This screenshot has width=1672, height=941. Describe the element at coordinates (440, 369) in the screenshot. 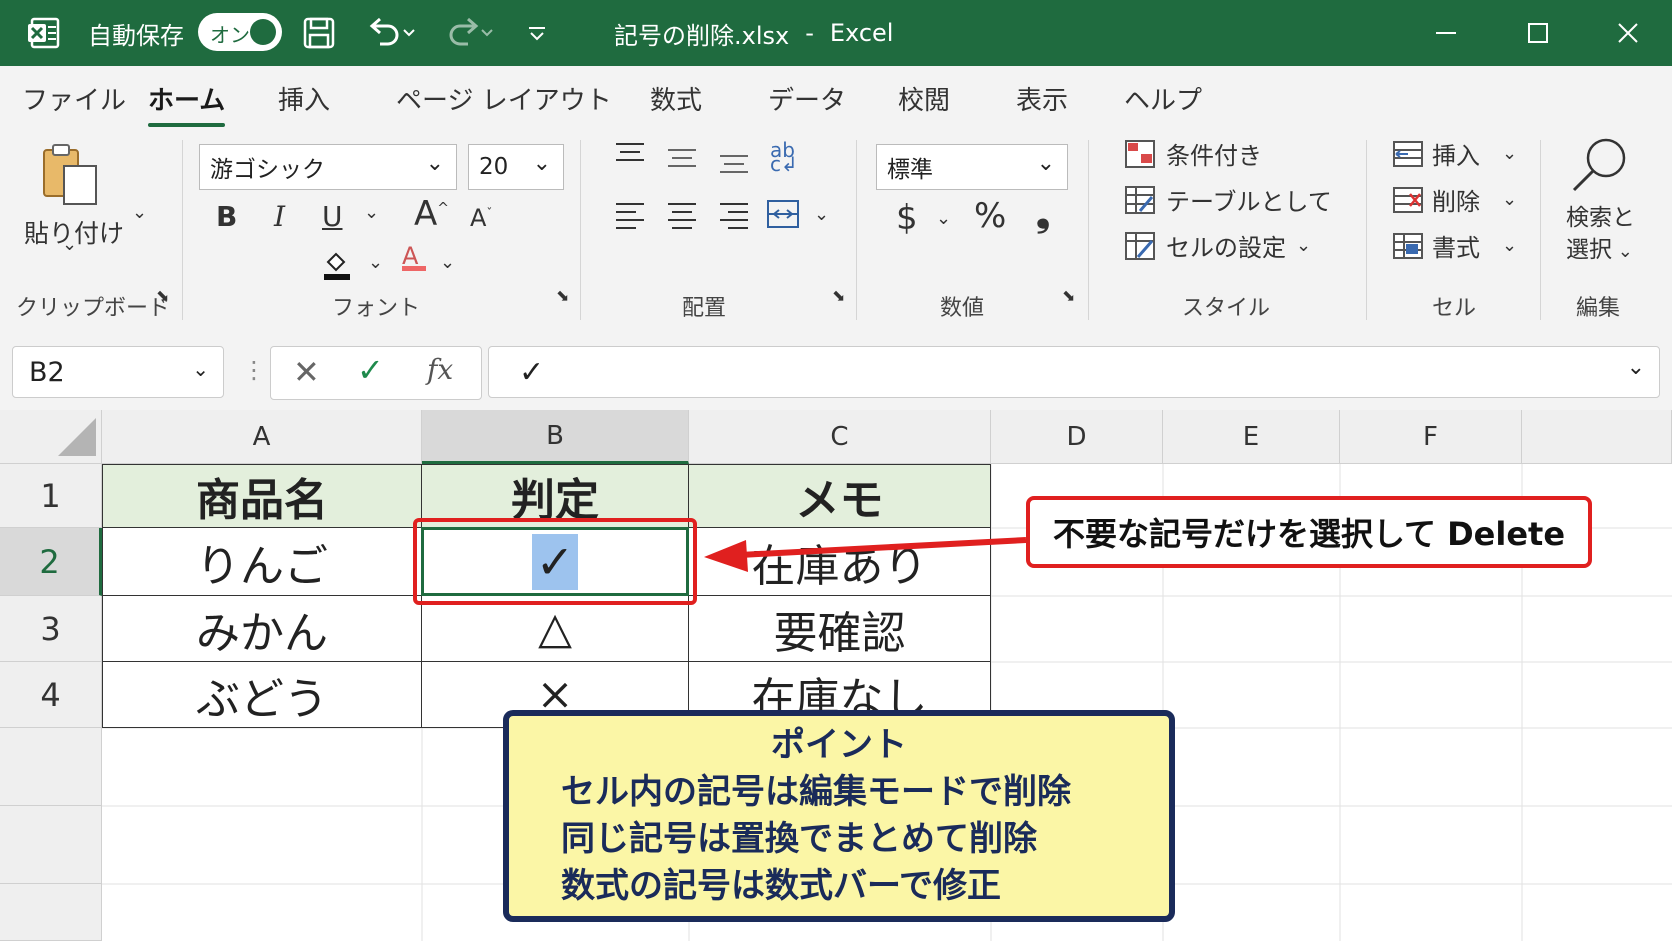

I see `insert-function-button: fx` at that location.